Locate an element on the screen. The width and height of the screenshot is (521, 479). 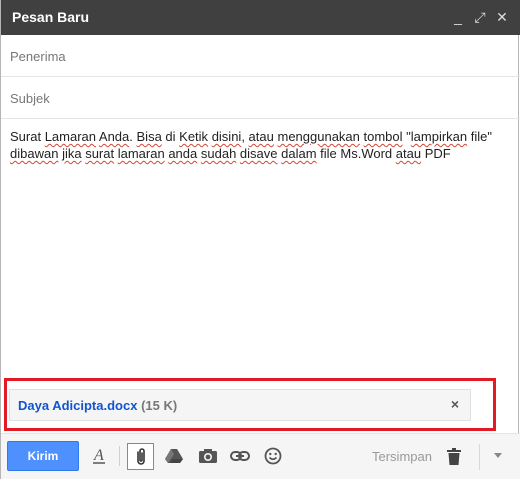
body-text-segment: PDF is located at coordinates (436, 153).